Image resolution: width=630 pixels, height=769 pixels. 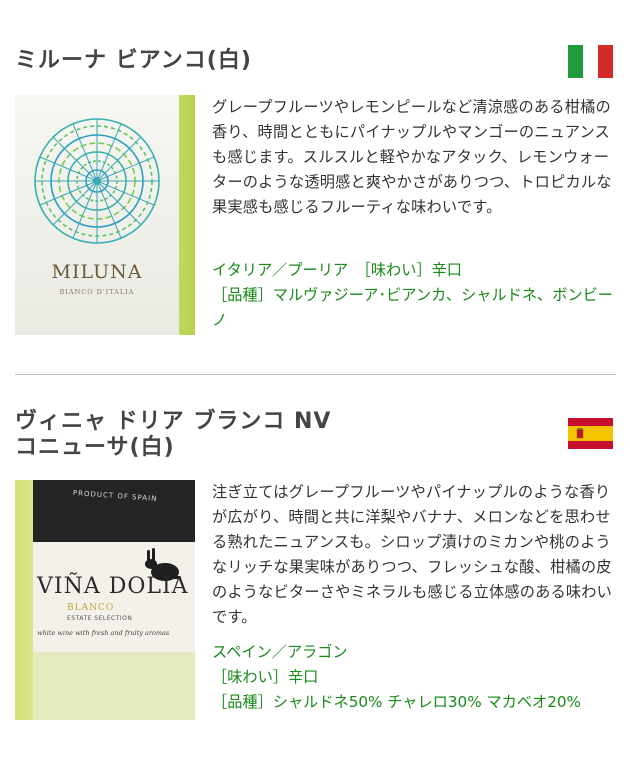 What do you see at coordinates (280, 652) in the screenshot?
I see `origin-line: スペイン／アラゴン` at bounding box center [280, 652].